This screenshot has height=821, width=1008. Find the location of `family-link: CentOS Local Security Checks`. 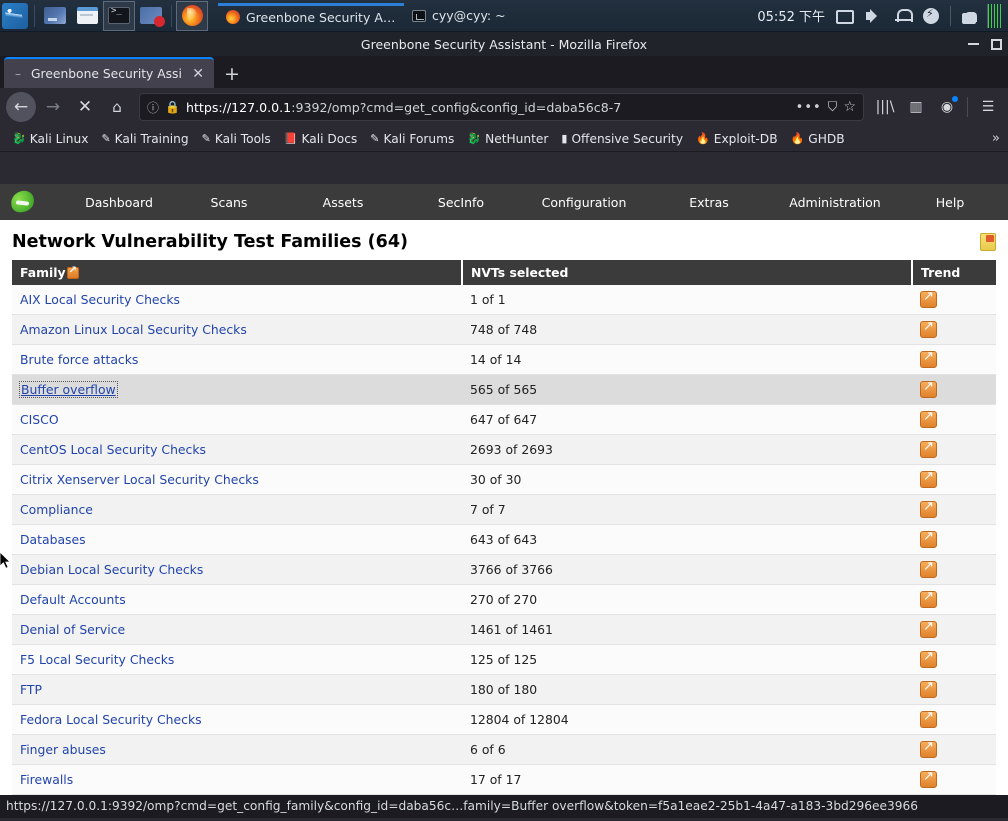

family-link: CentOS Local Security Checks is located at coordinates (113, 449).